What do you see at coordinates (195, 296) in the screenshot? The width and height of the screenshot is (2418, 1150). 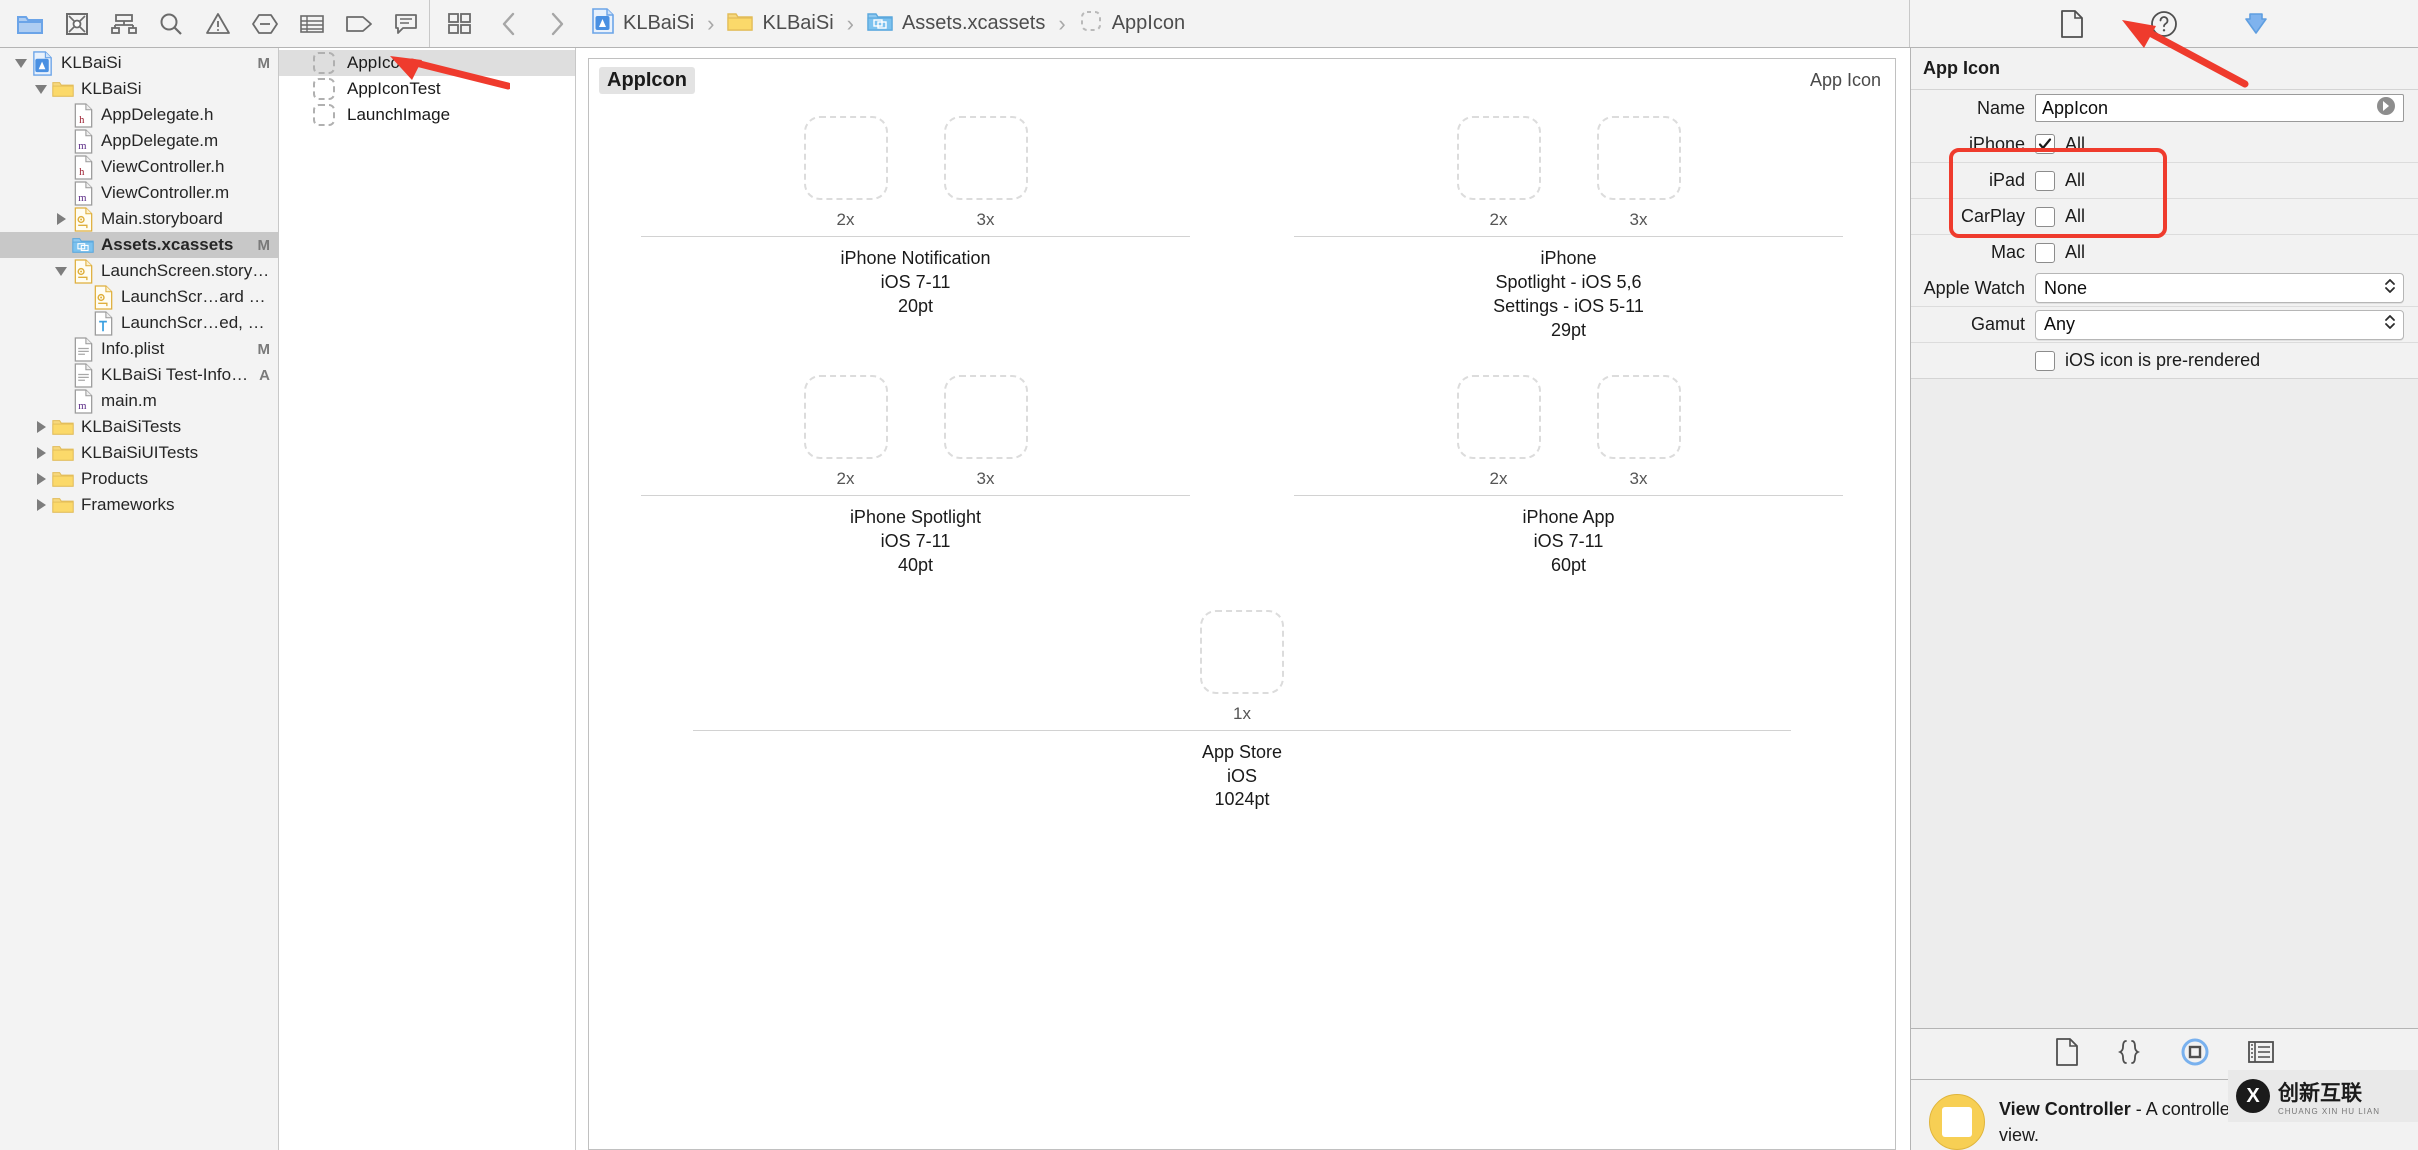 I see `navigator-row-label: LaunchScr…ard (Base)` at bounding box center [195, 296].